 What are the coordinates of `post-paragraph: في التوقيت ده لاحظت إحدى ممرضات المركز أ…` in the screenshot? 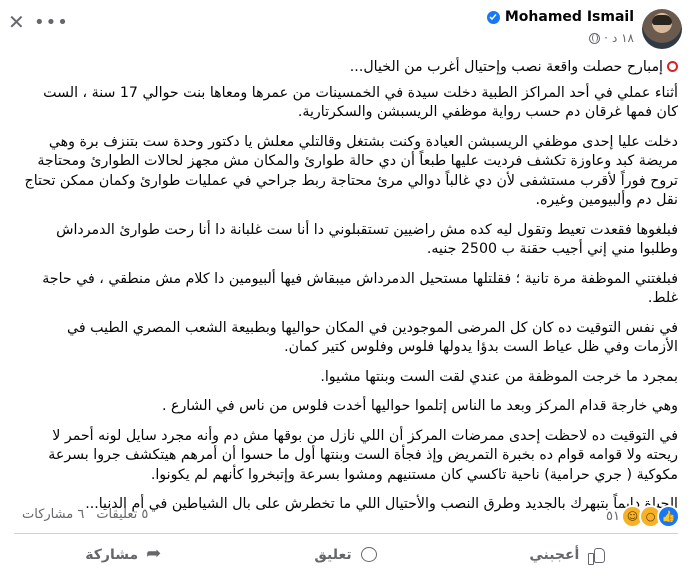 It's located at (363, 455).